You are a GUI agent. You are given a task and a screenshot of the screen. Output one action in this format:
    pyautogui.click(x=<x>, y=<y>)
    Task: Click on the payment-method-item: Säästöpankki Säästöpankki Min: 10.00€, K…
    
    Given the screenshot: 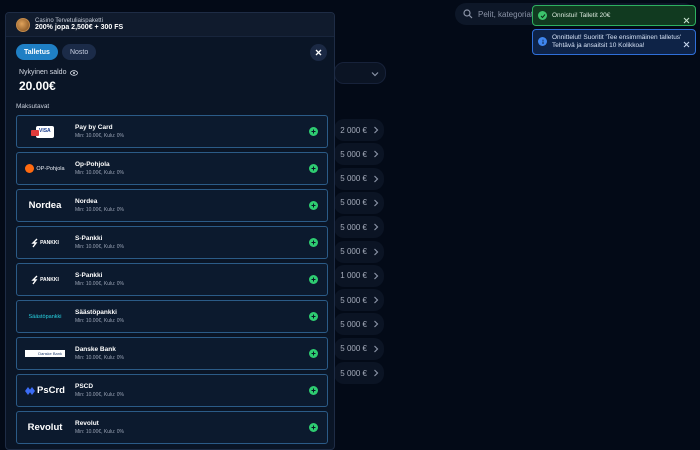 What is the action you would take?
    pyautogui.click(x=172, y=316)
    